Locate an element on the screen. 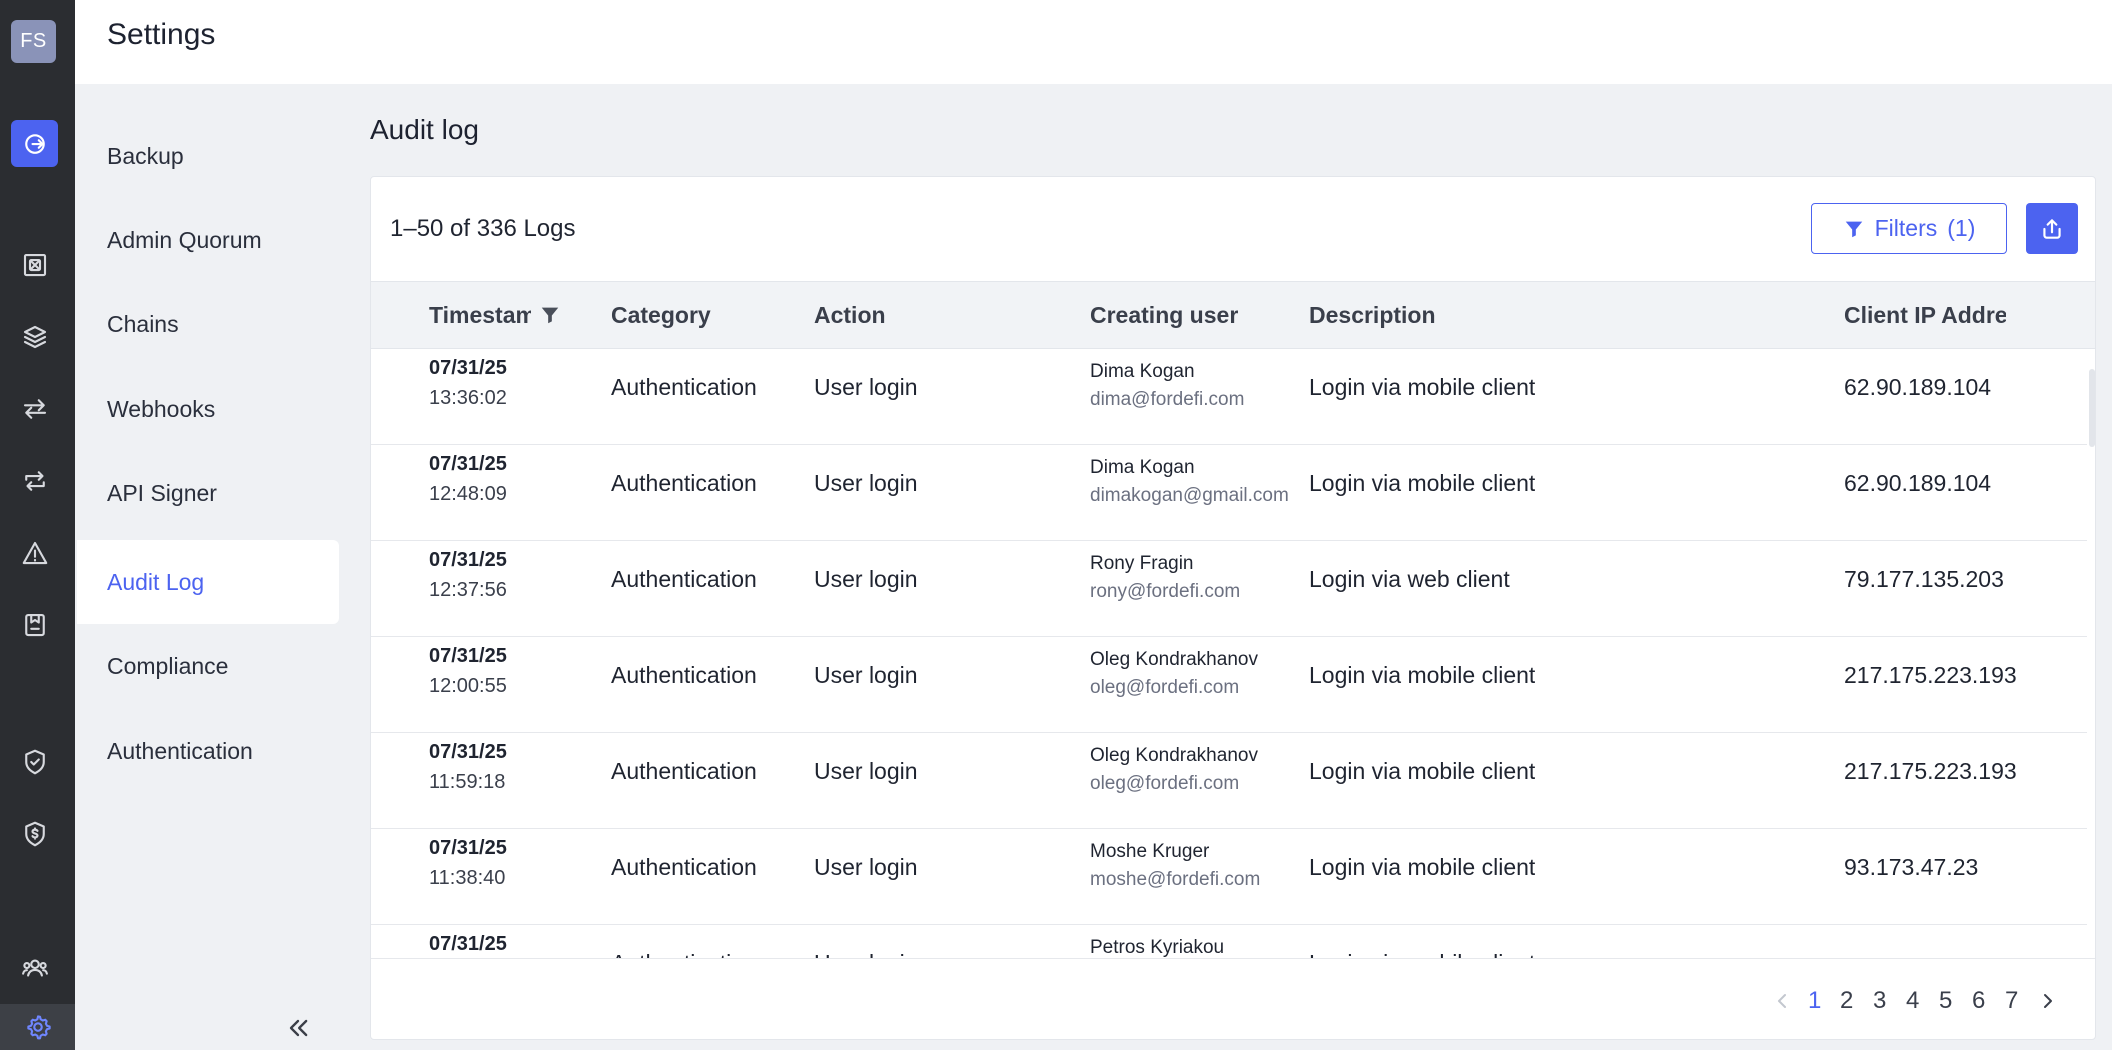 Image resolution: width=2112 pixels, height=1050 pixels. filters-button: Filters (1) is located at coordinates (1909, 228).